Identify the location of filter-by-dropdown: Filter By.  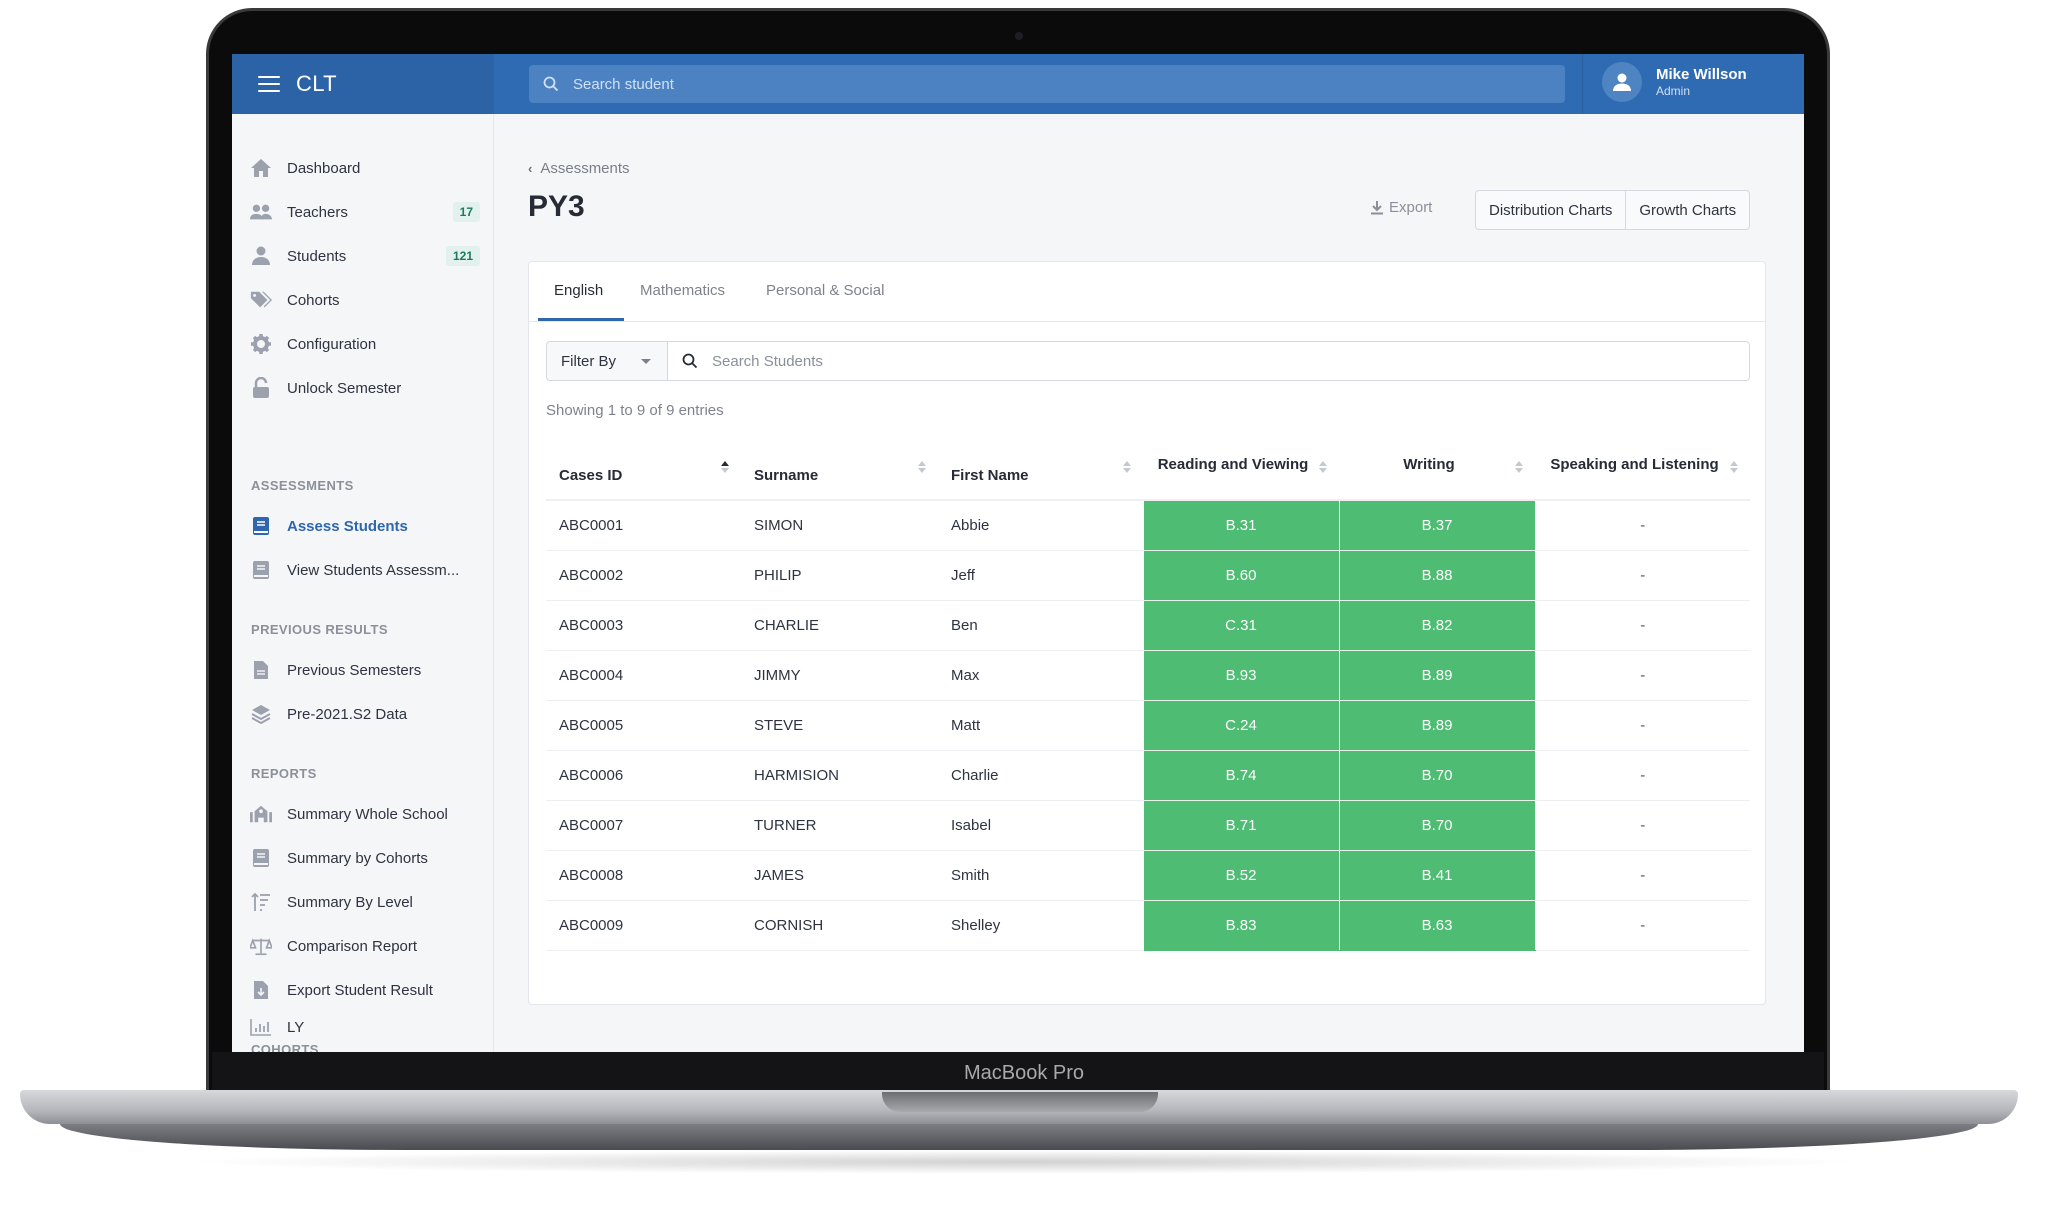
(607, 361).